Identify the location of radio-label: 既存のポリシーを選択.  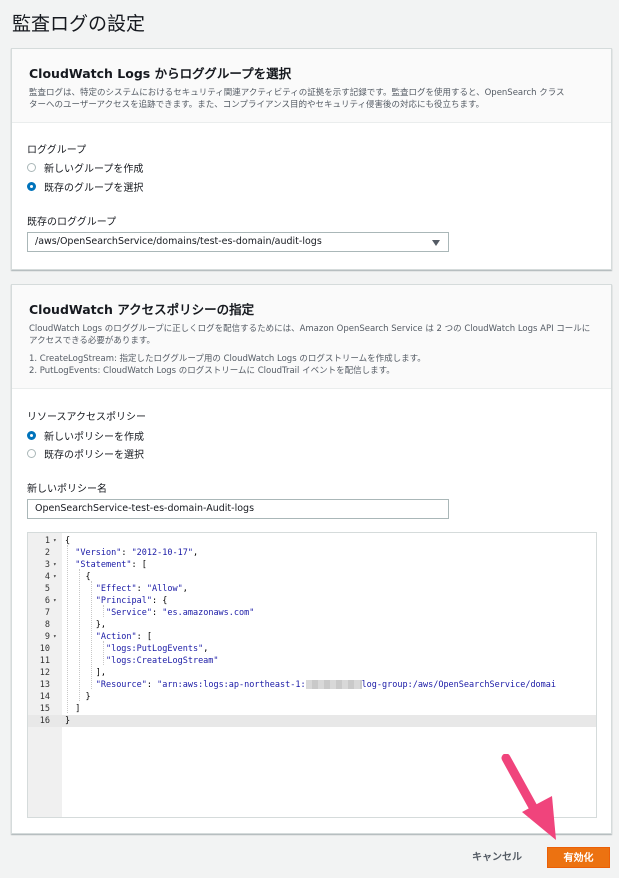
(94, 455).